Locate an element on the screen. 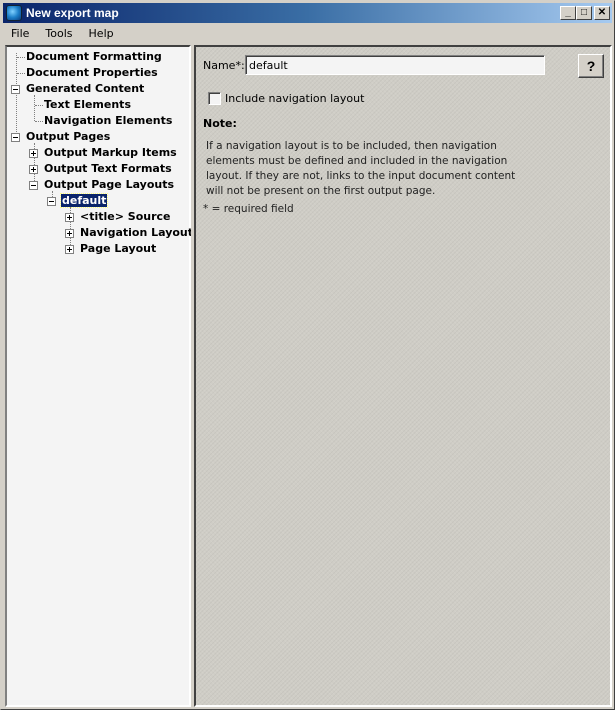  tree-item-navigation-layout: Navigation Layout is located at coordinates (129, 233).